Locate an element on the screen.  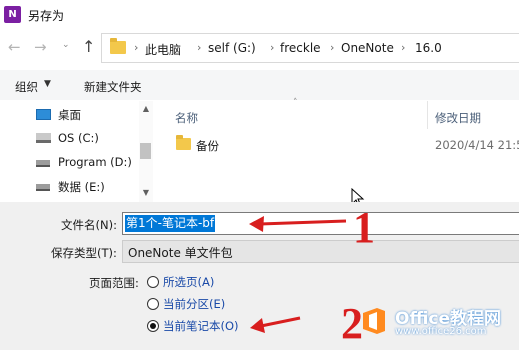
watermark: Office教程网 www.office26.com is located at coordinates (438, 325).